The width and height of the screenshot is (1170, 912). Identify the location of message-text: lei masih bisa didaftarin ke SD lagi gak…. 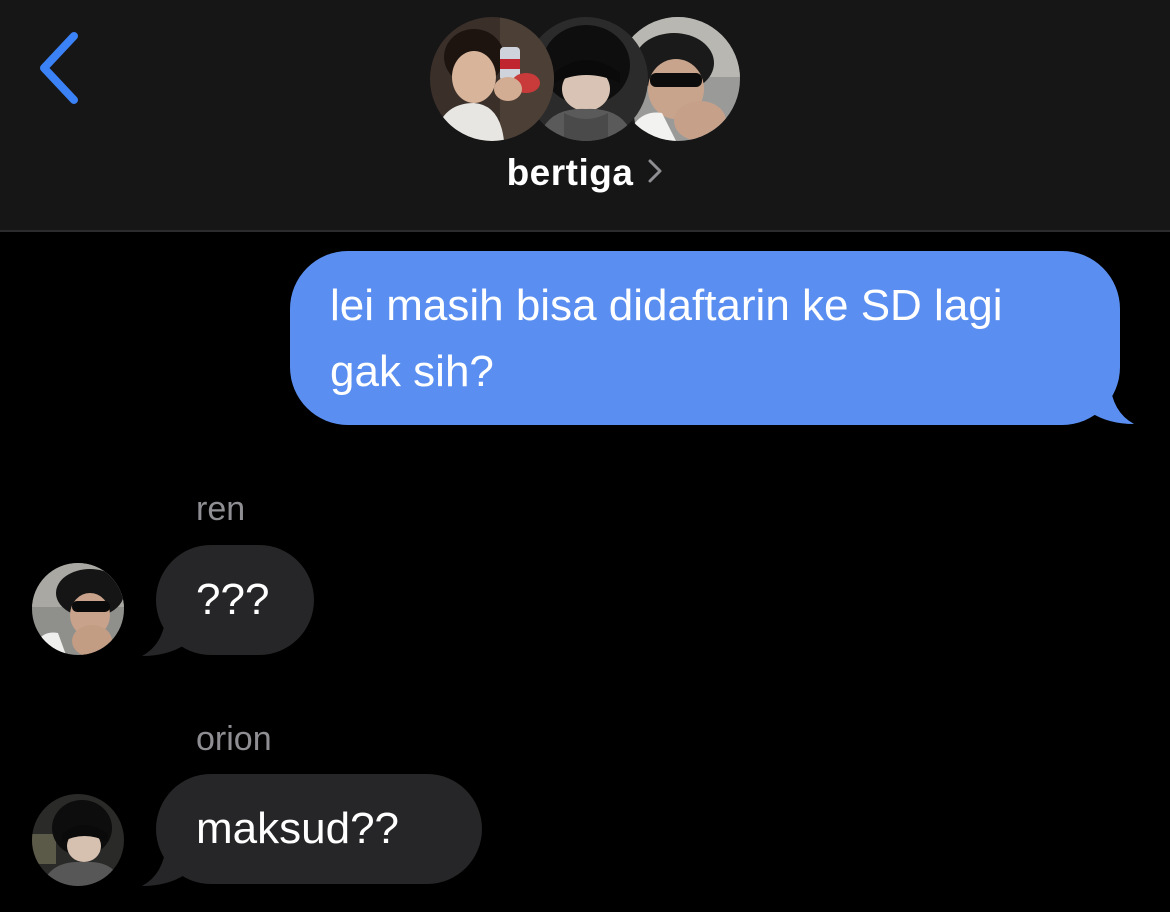
(666, 338).